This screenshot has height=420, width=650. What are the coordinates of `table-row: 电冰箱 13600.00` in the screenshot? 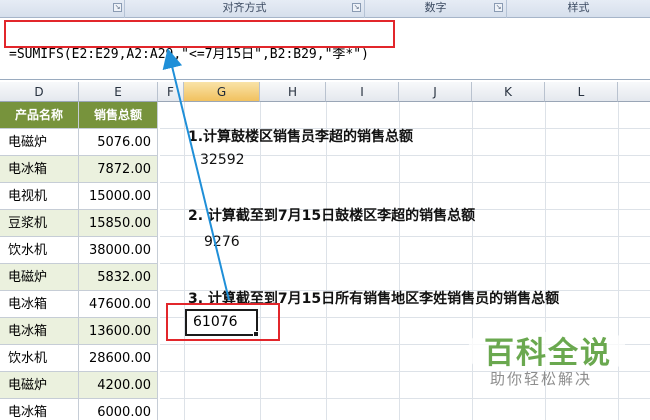 It's located at (80, 331).